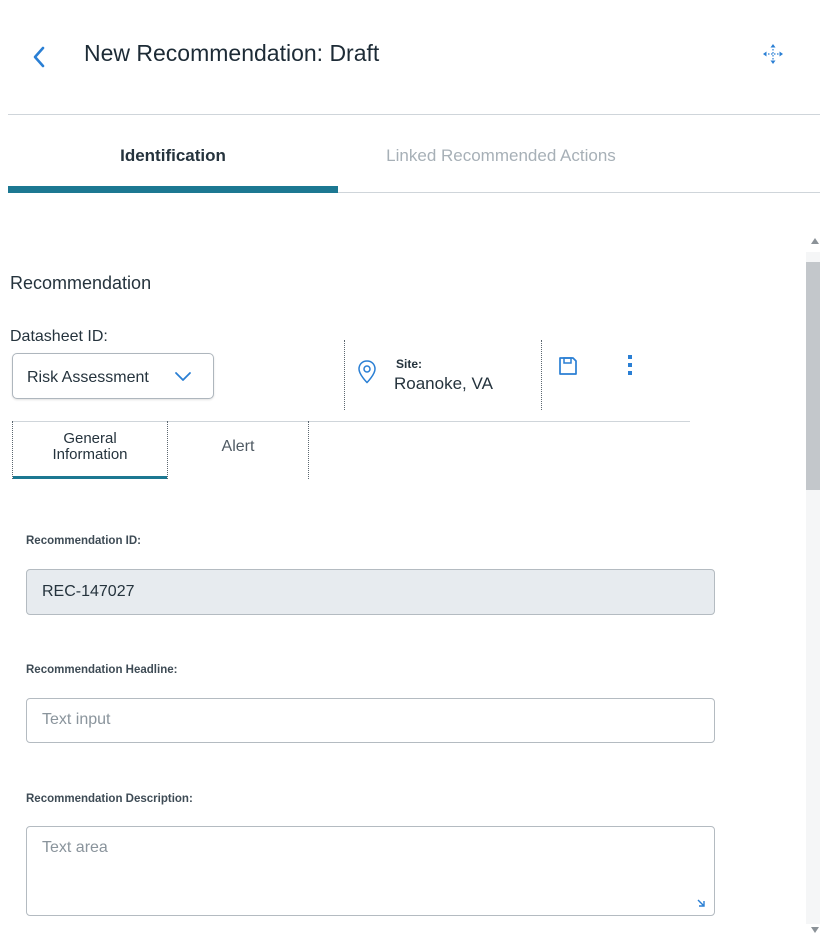 This screenshot has height=938, width=820. I want to click on subtab-general-information-label: General Information, so click(90, 446).